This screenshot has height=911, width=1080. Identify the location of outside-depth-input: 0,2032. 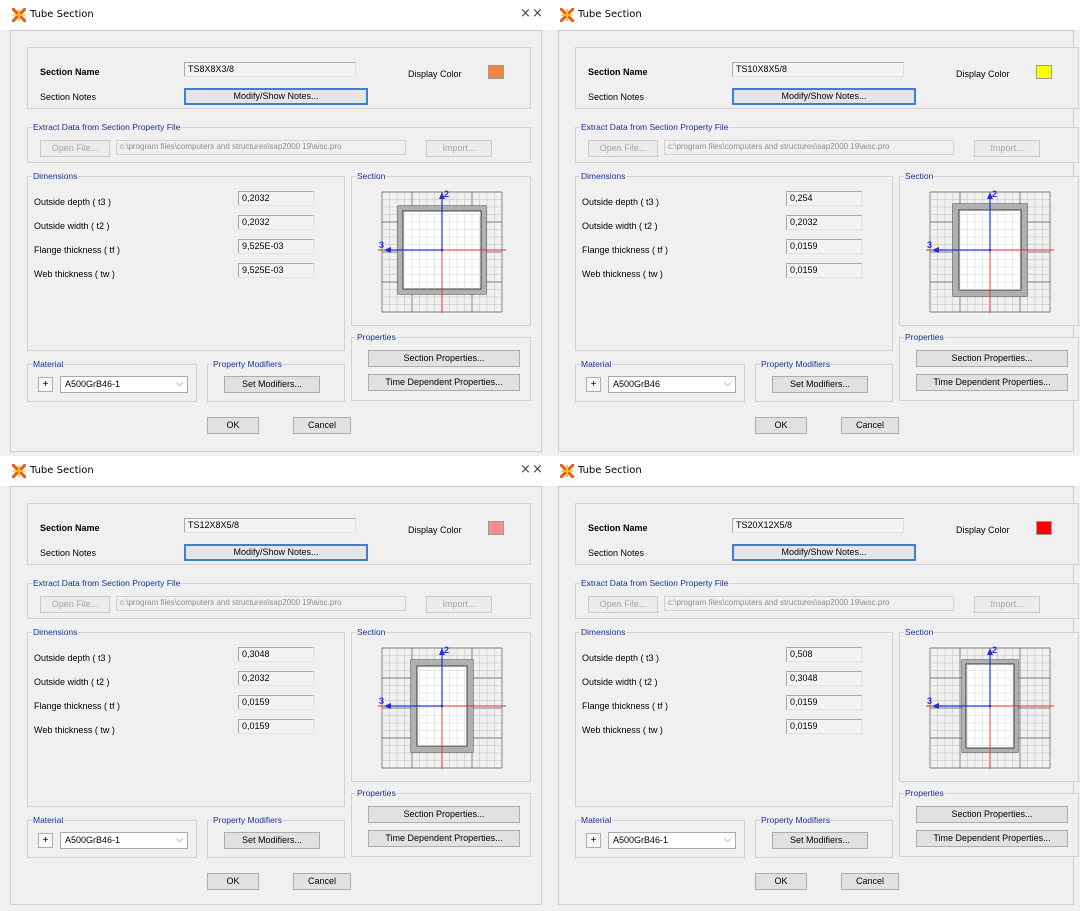
(276, 198).